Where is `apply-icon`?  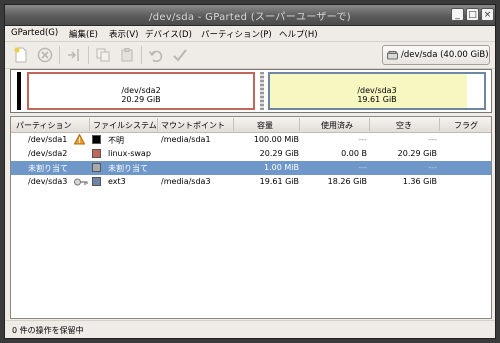 apply-icon is located at coordinates (180, 55).